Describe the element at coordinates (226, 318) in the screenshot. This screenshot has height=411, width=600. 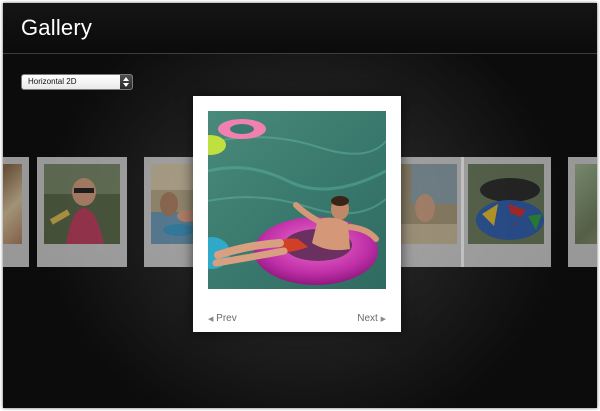
I see `prev-label: Prev` at that location.